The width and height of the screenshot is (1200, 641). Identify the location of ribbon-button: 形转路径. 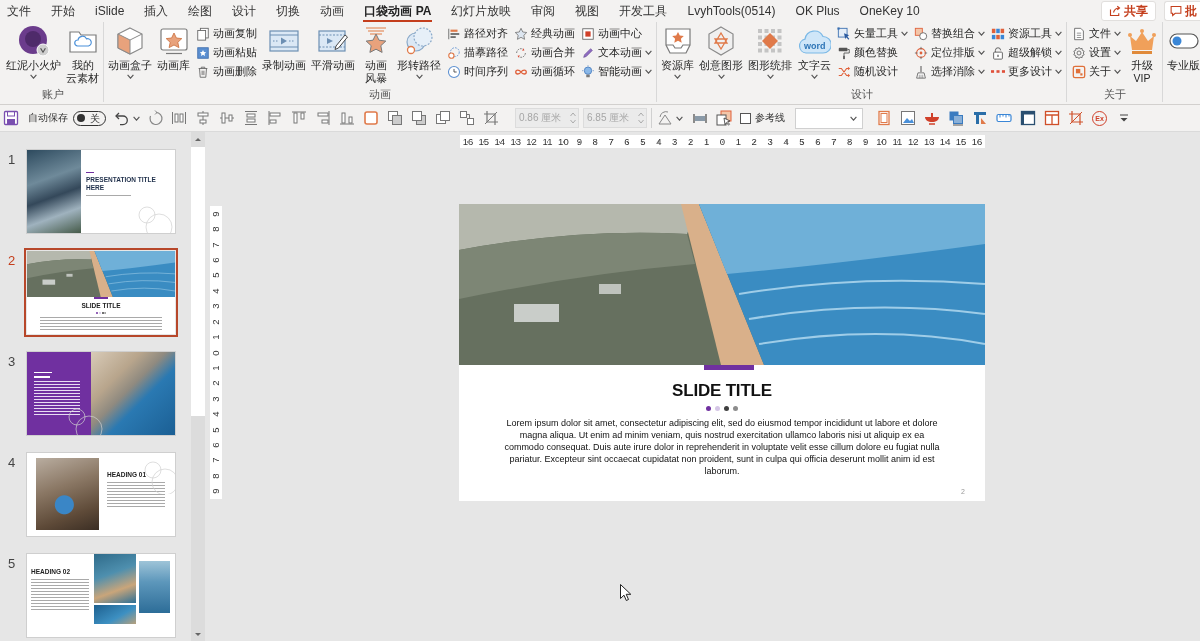
(419, 51).